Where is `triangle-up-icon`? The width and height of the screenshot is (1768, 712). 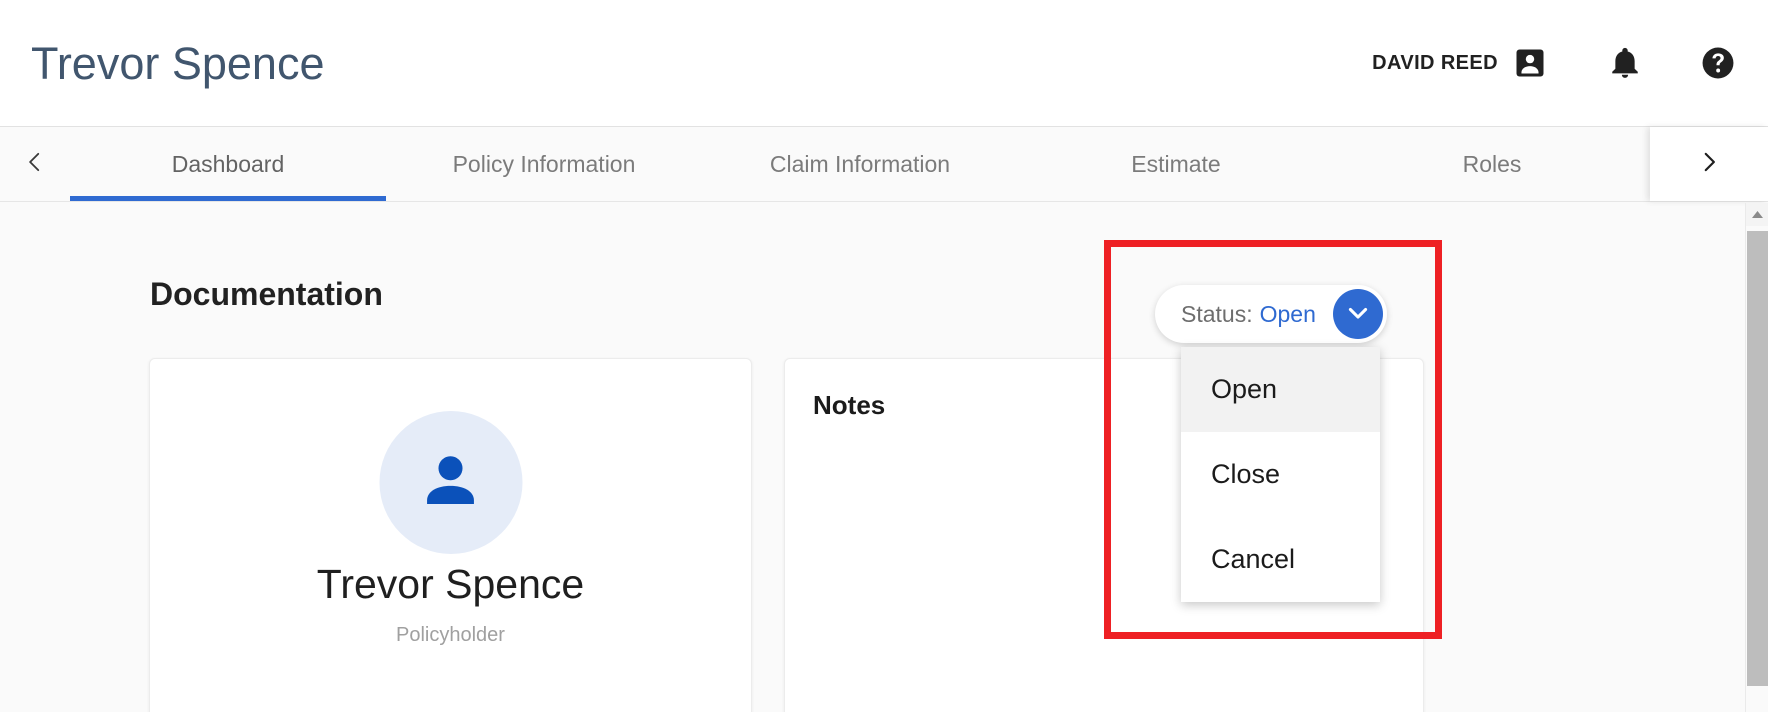 triangle-up-icon is located at coordinates (1757, 215).